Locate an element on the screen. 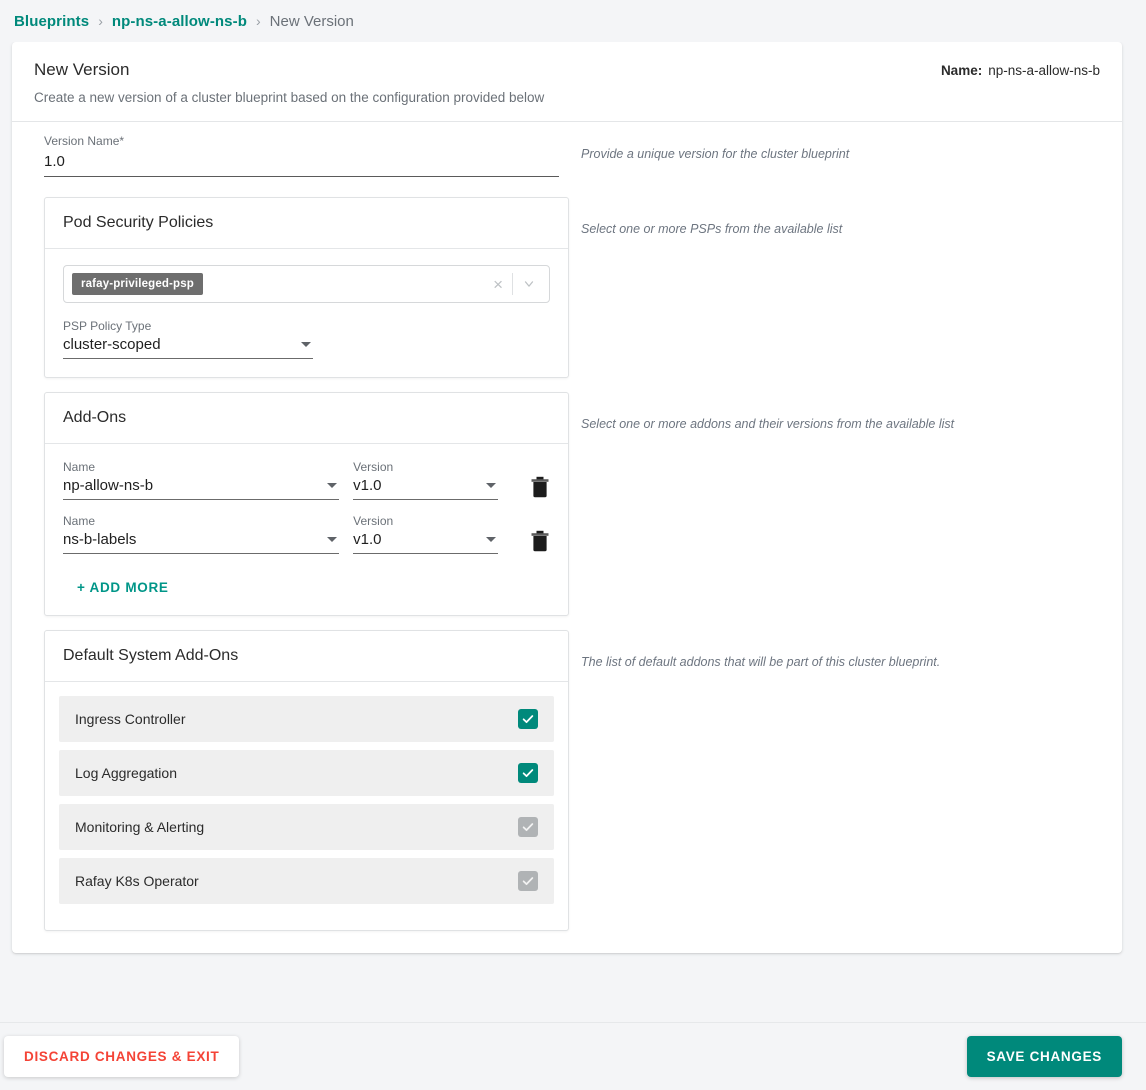 The width and height of the screenshot is (1146, 1090). breadcrumb-item-current: New Version is located at coordinates (311, 21).